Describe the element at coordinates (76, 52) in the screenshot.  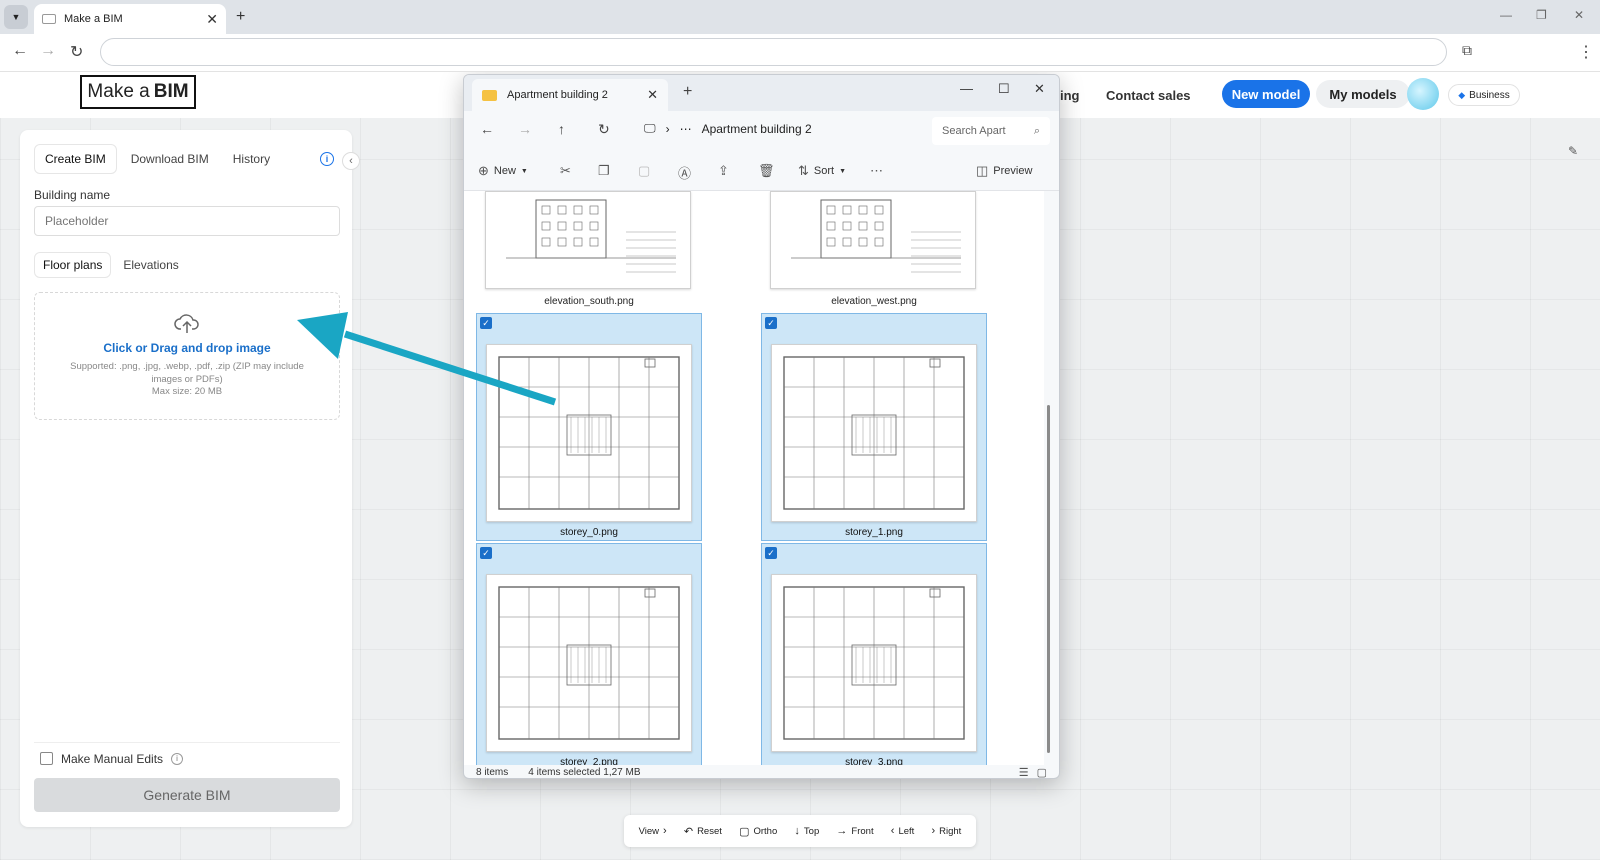
I see `reload-icon: ↻` at that location.